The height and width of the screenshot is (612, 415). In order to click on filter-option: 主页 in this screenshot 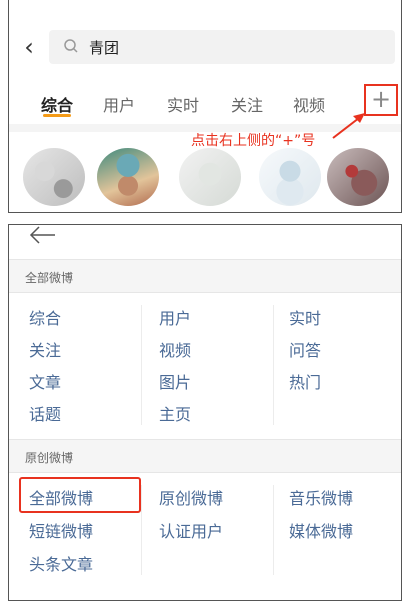, I will do `click(175, 413)`.